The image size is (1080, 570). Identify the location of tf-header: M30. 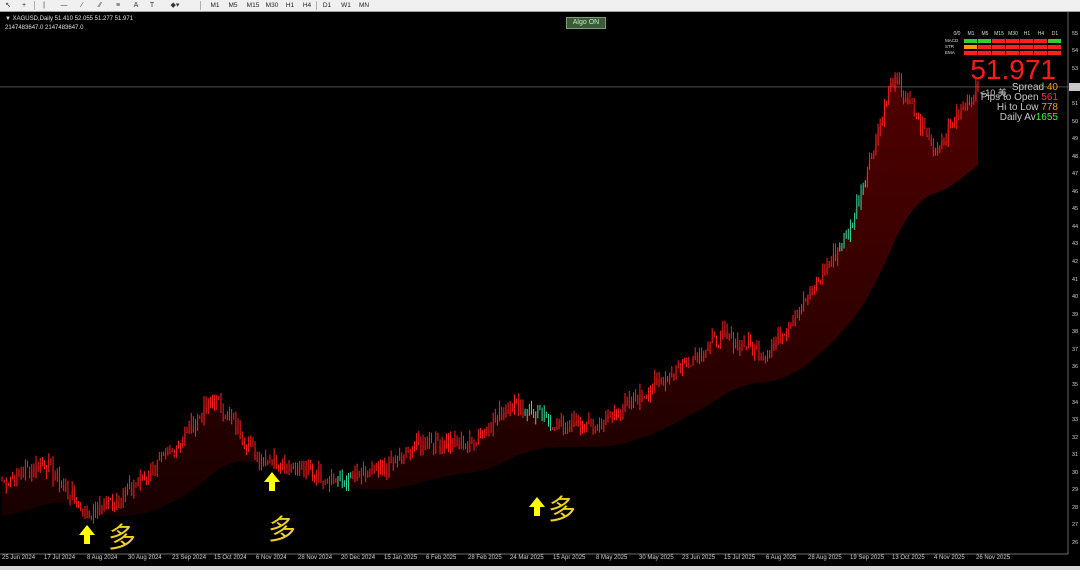
(1013, 34).